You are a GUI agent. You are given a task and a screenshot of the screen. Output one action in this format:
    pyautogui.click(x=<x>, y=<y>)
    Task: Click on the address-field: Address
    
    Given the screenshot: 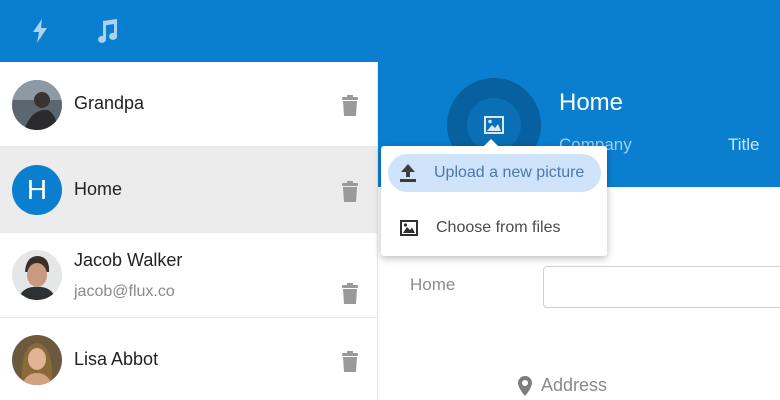 What is the action you would take?
    pyautogui.click(x=562, y=385)
    